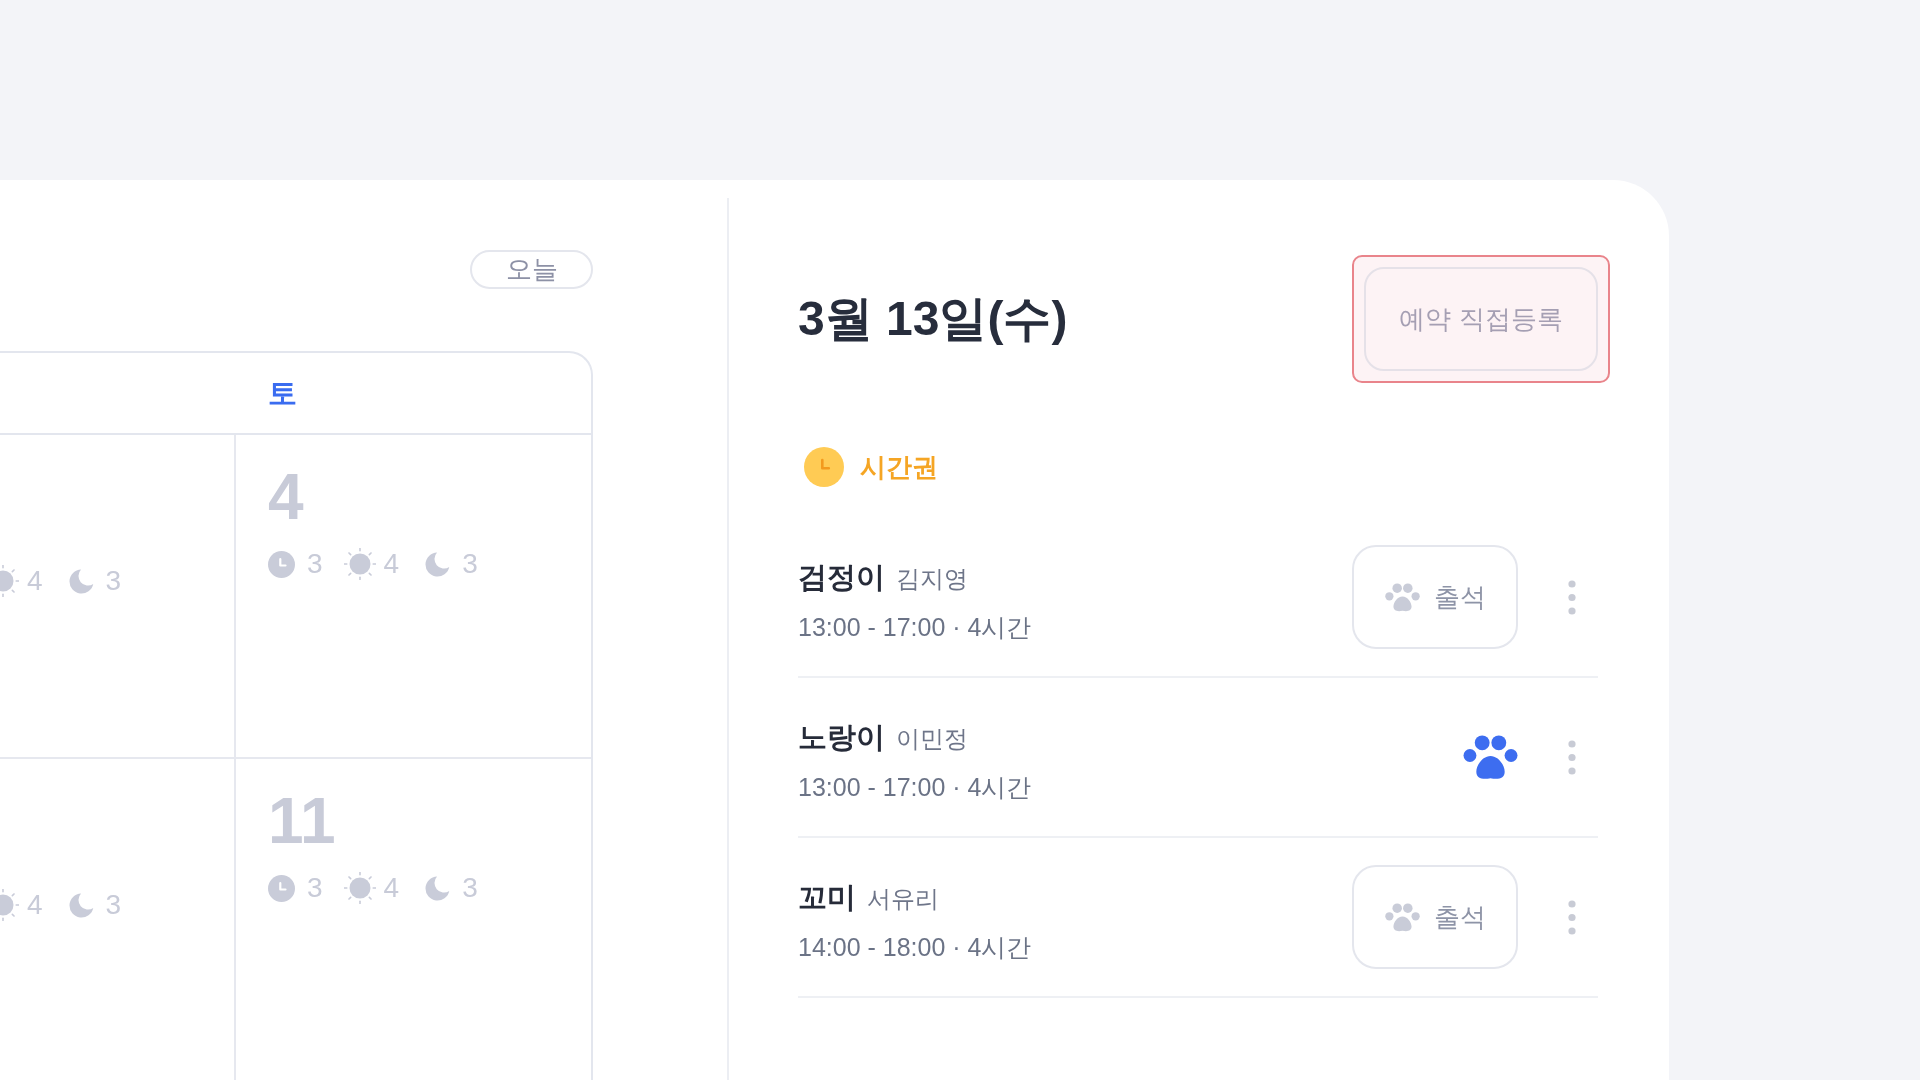 The image size is (1920, 1080). What do you see at coordinates (932, 579) in the screenshot?
I see `owner-name: 김지영` at bounding box center [932, 579].